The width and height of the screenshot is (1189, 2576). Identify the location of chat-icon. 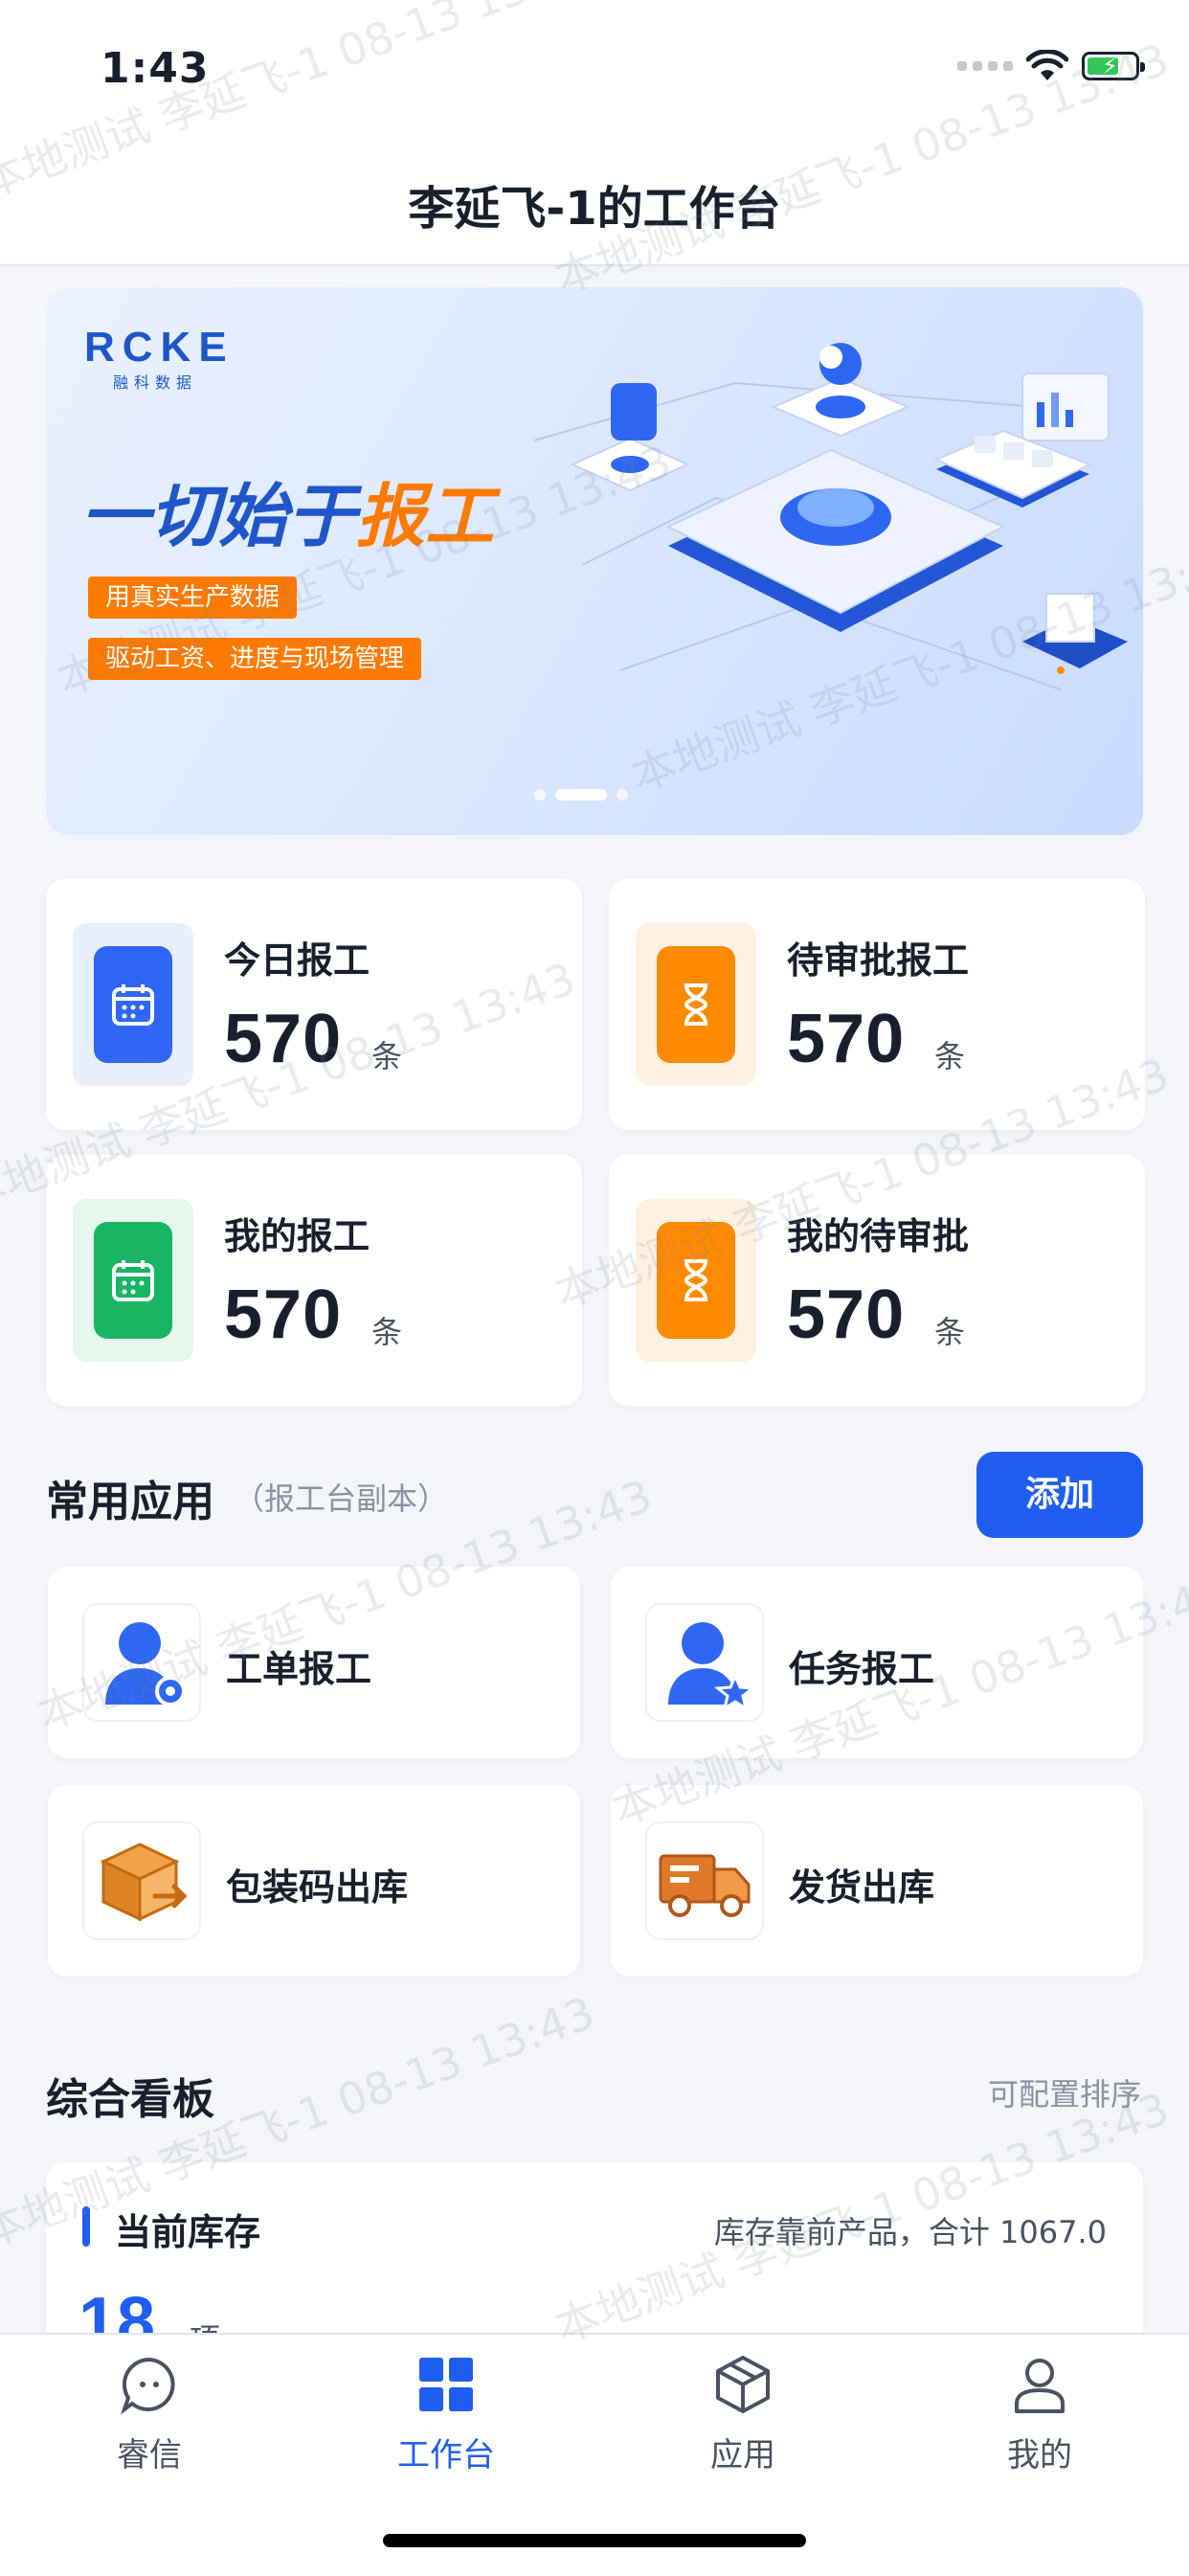
(148, 2386).